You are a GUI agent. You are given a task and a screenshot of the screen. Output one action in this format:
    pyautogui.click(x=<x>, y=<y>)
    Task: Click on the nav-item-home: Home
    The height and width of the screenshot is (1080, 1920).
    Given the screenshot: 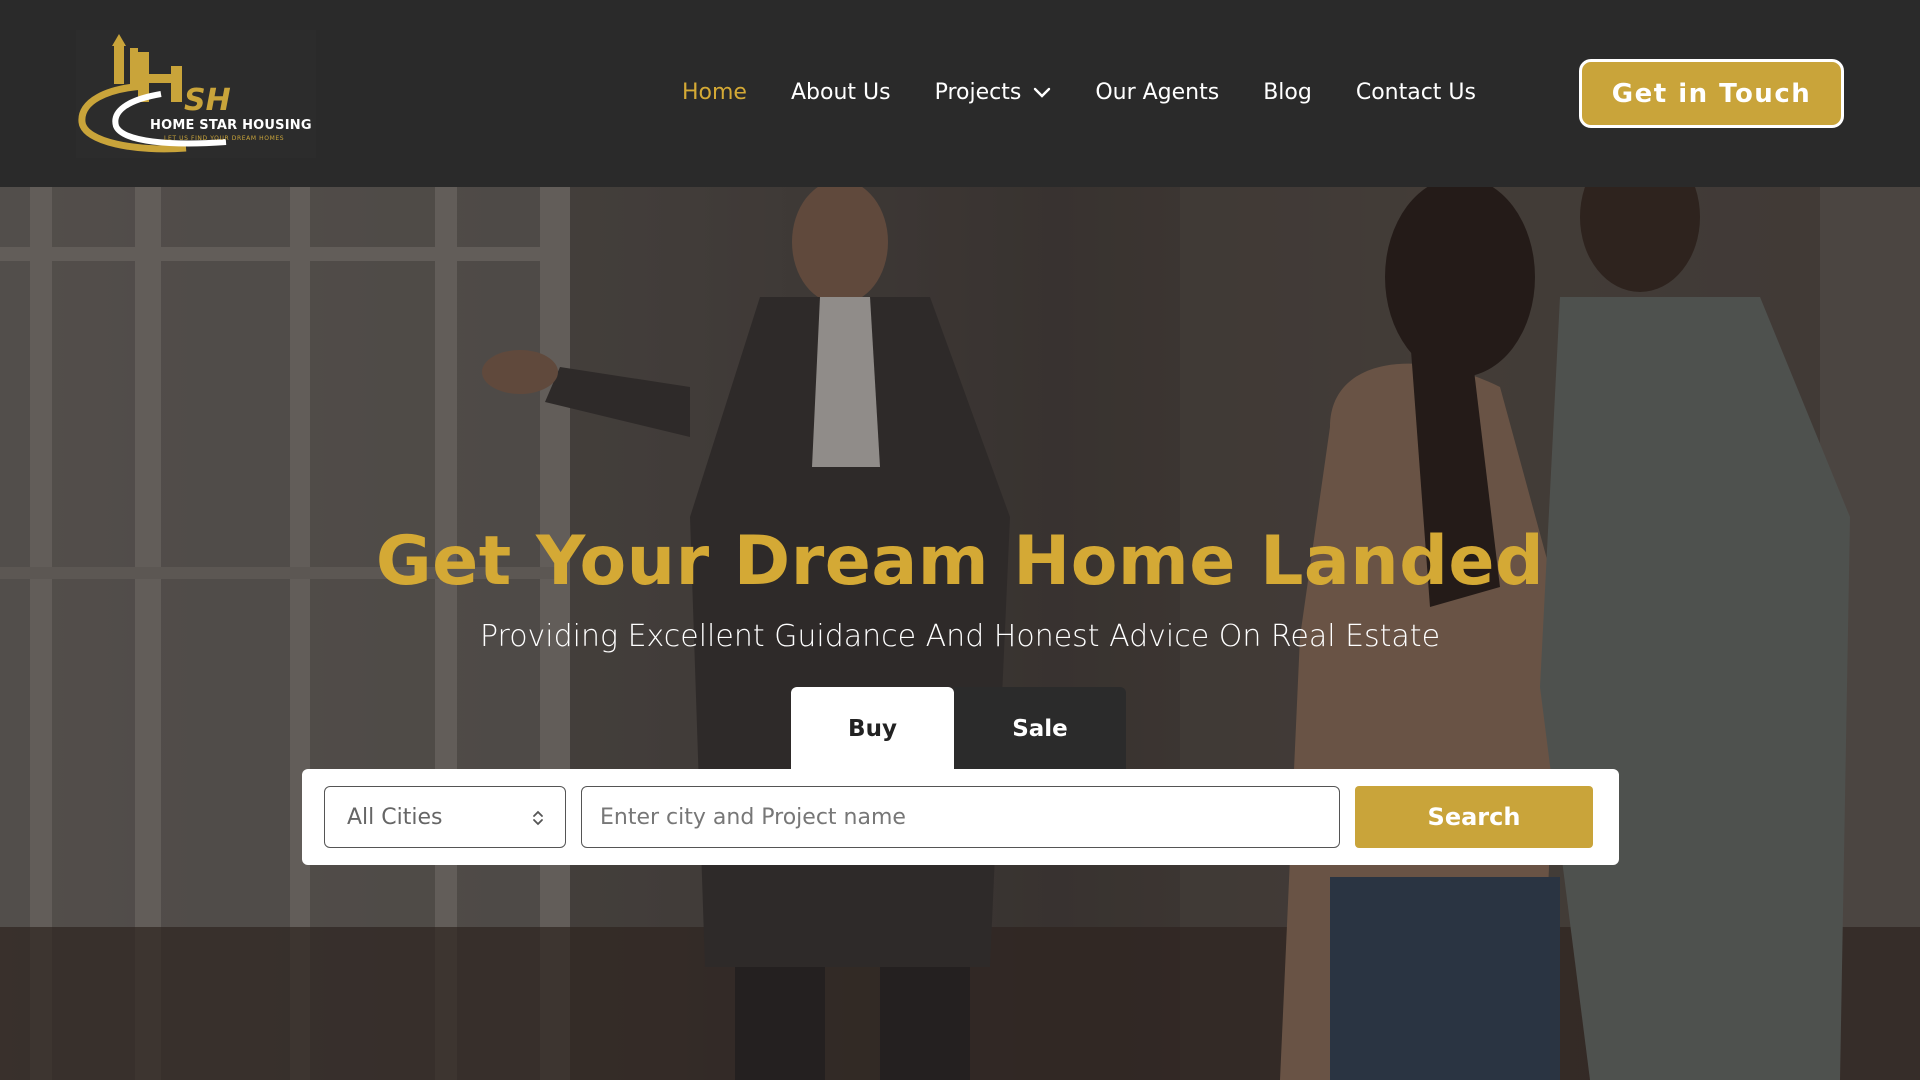 What is the action you would take?
    pyautogui.click(x=714, y=93)
    